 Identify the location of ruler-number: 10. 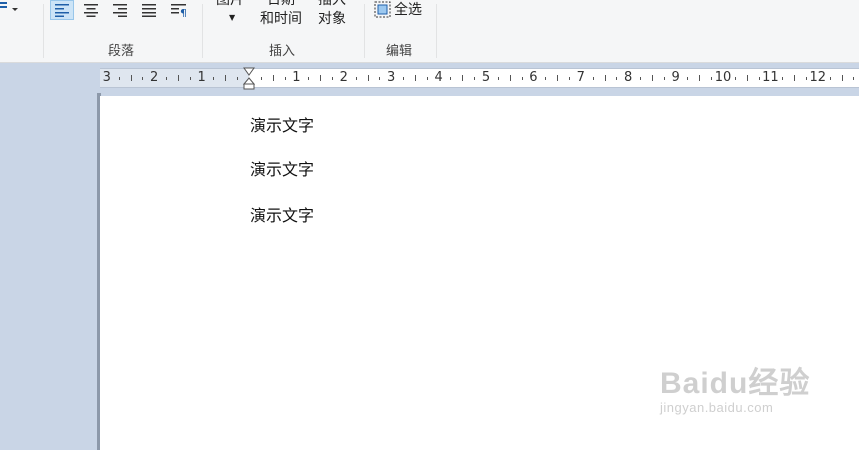
(723, 77).